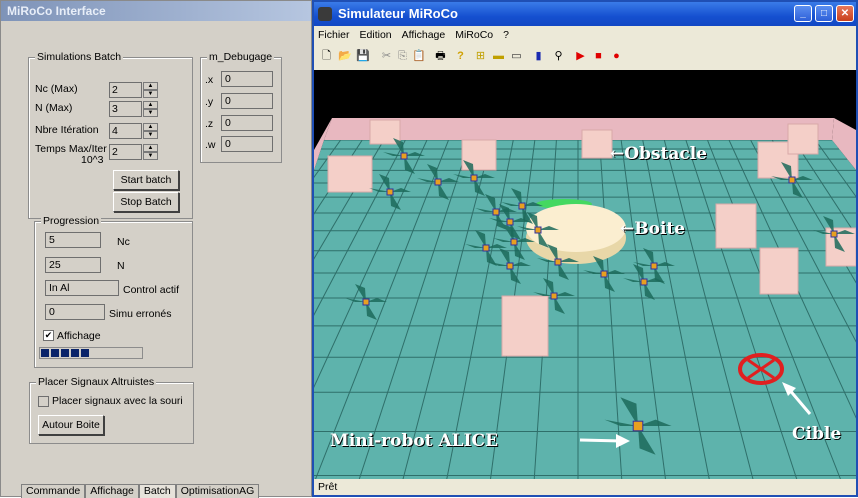 The image size is (858, 498). What do you see at coordinates (117, 401) in the screenshot?
I see `place-signals-label: Placer signaux avec la souri` at bounding box center [117, 401].